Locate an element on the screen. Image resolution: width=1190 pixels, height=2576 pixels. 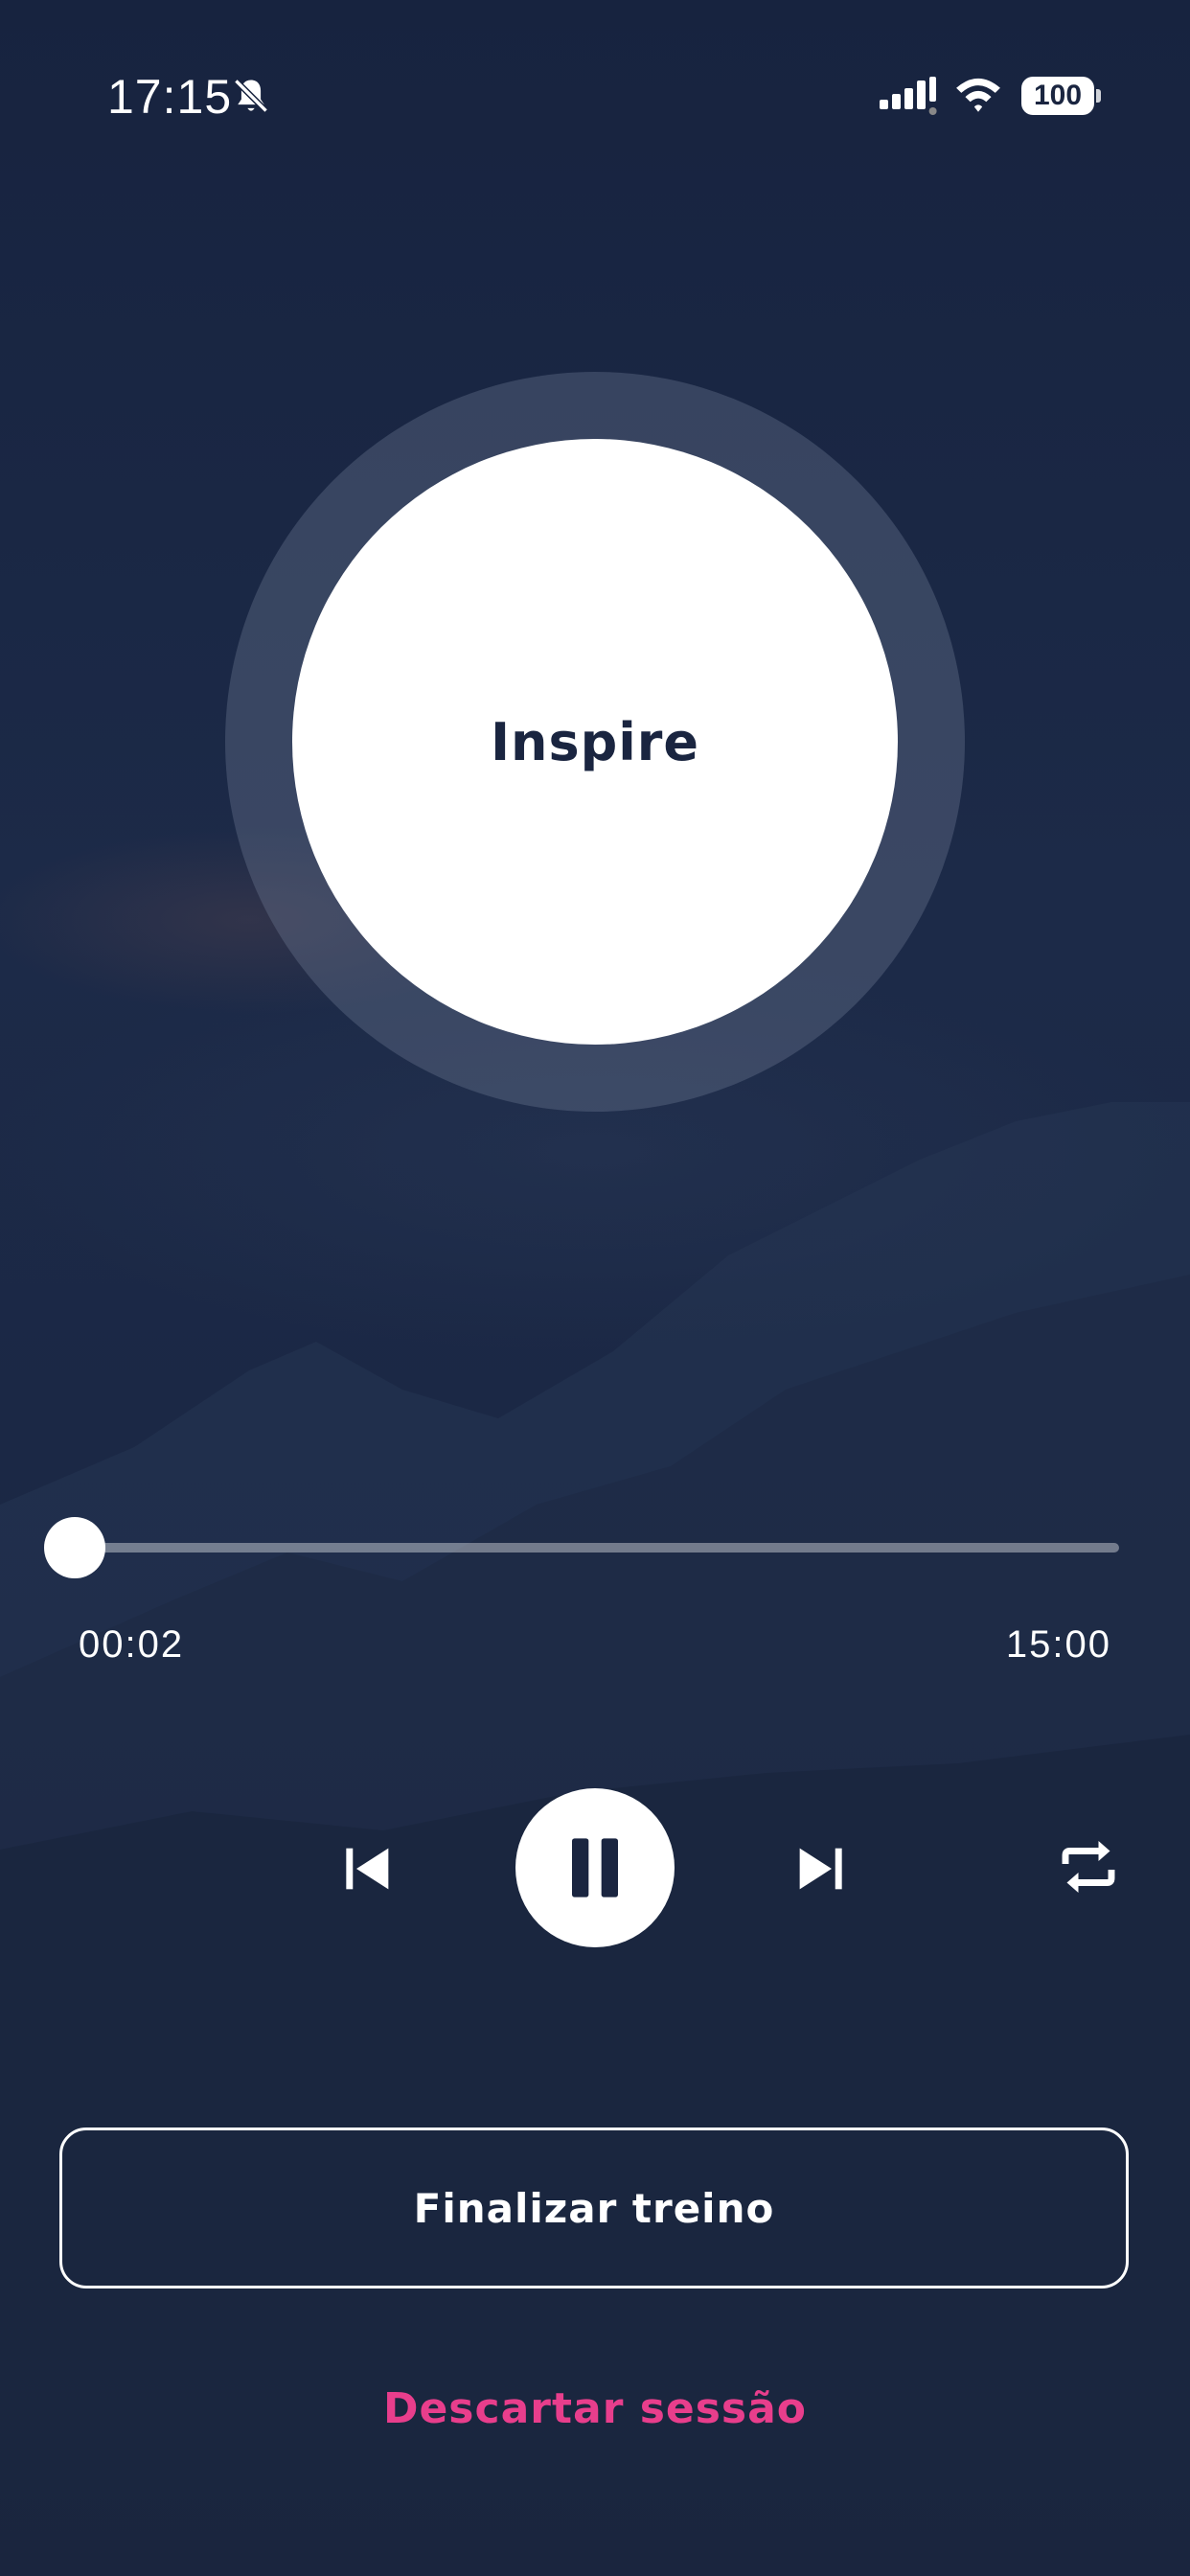
total-time: 15:00 is located at coordinates (1058, 1644).